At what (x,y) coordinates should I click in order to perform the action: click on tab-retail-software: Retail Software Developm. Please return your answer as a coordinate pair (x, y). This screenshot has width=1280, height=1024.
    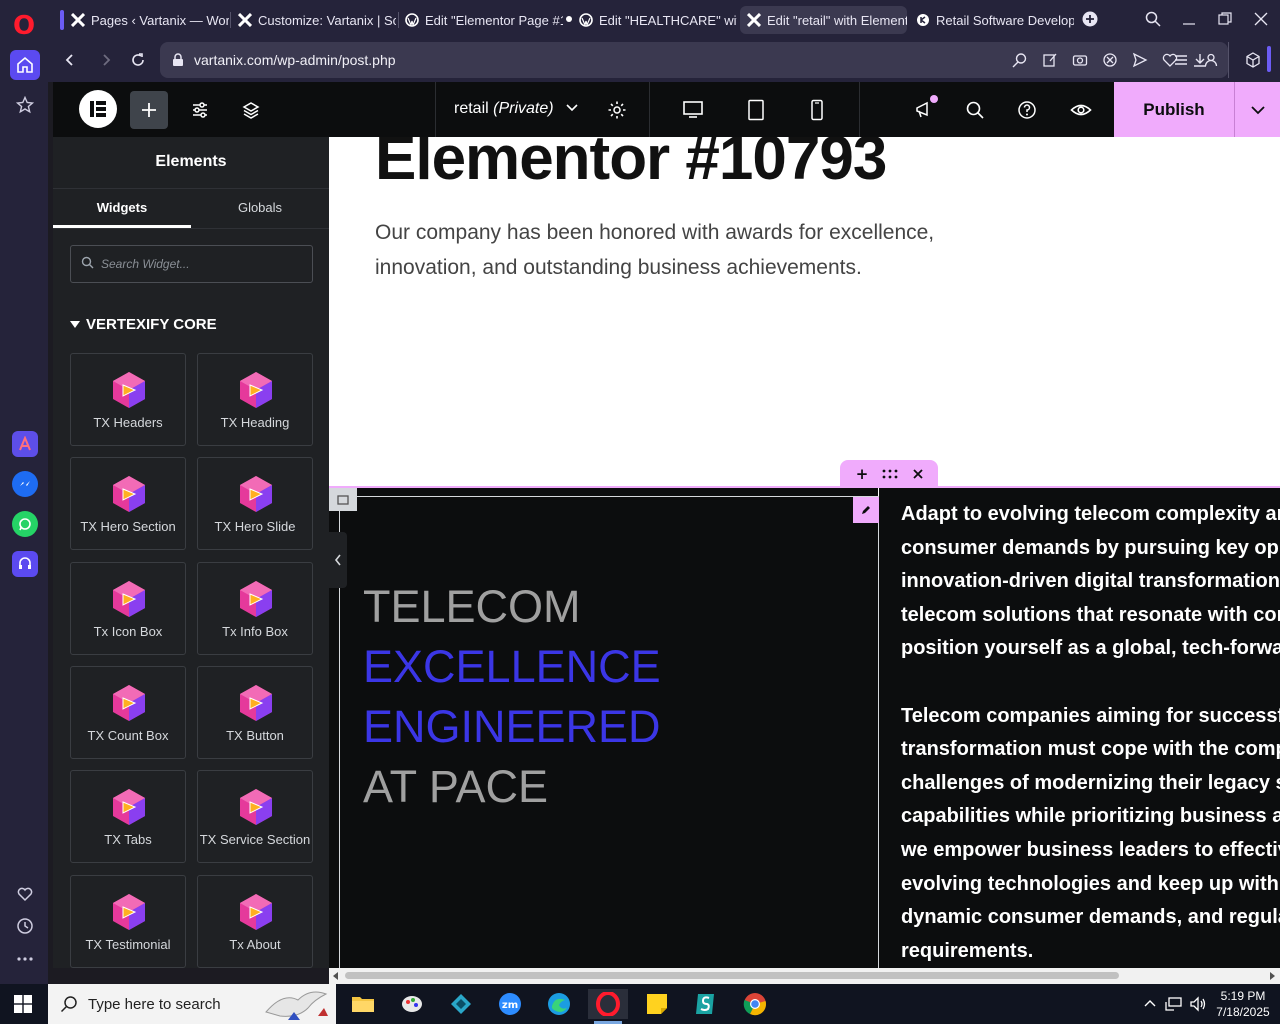
    Looking at the image, I should click on (991, 20).